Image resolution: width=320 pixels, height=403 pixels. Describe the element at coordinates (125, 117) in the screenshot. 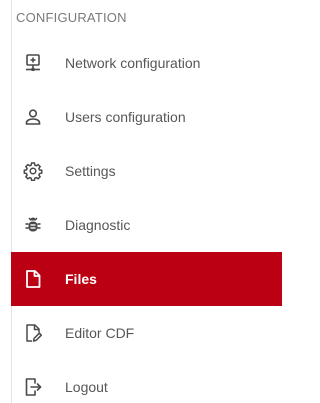

I see `sidebar-item-label: Users configuration` at that location.